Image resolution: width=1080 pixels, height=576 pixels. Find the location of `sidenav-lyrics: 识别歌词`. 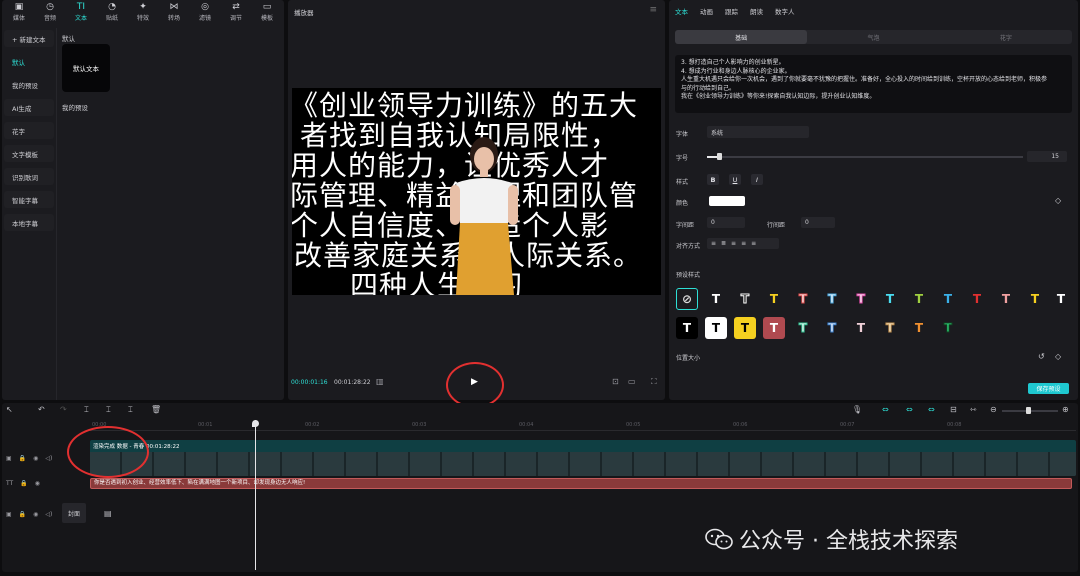

sidenav-lyrics: 识别歌词 is located at coordinates (29, 176).